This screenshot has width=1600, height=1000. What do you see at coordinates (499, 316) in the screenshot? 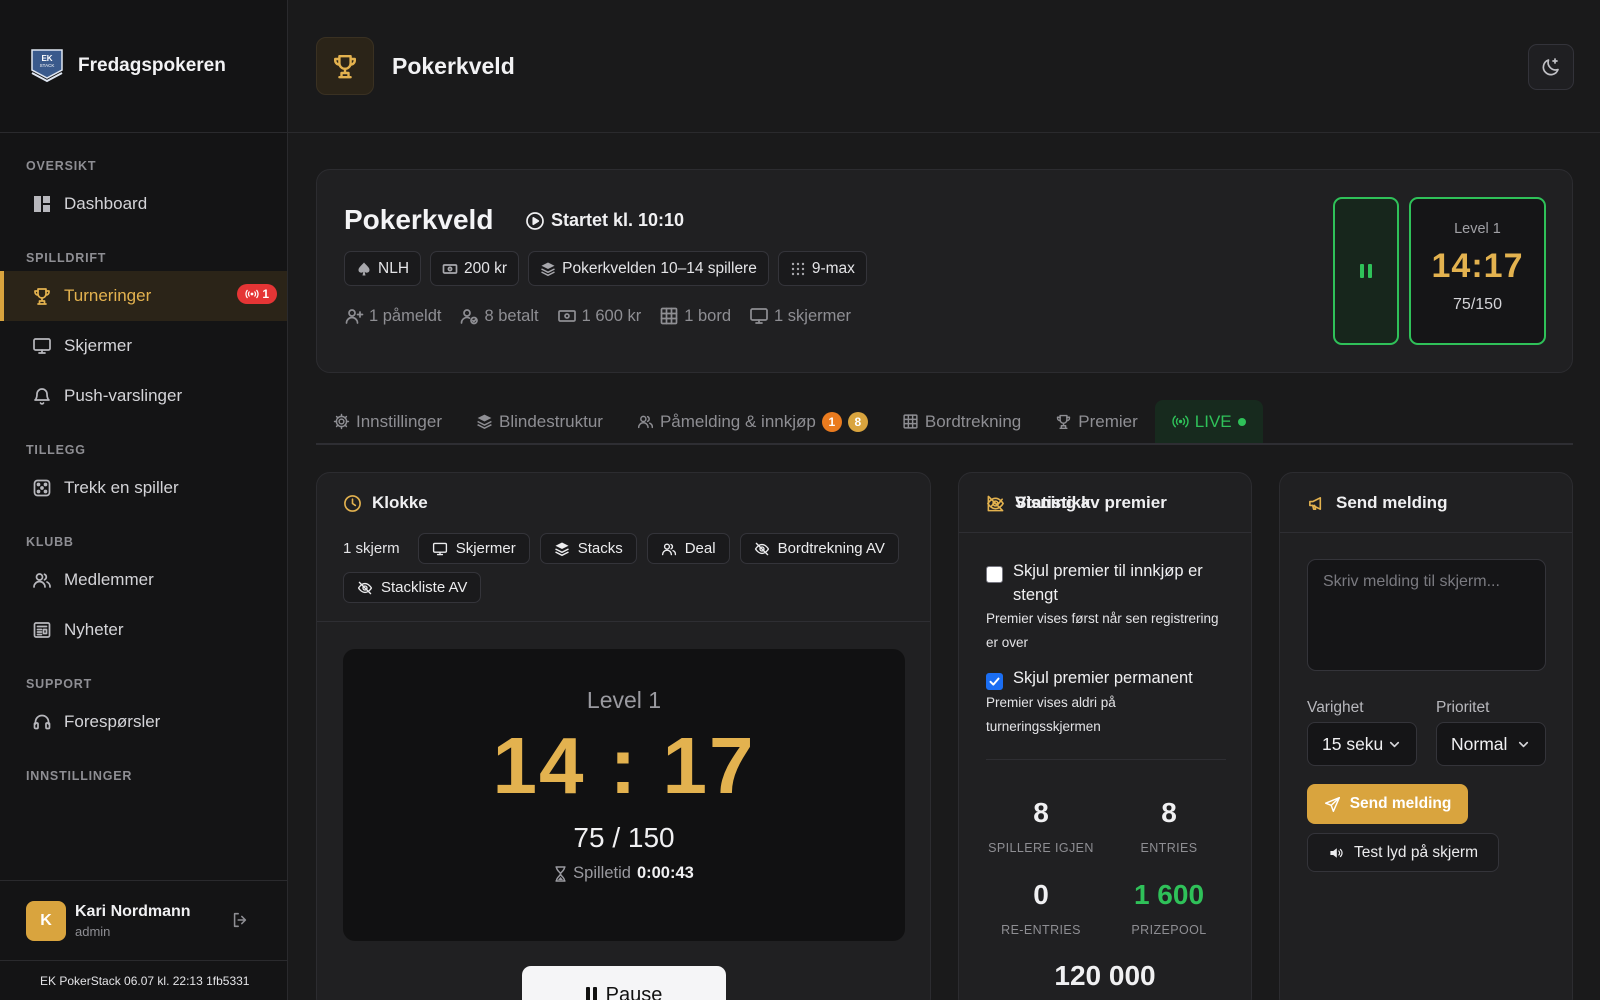
I see `paid-stat: 8 betalt` at bounding box center [499, 316].